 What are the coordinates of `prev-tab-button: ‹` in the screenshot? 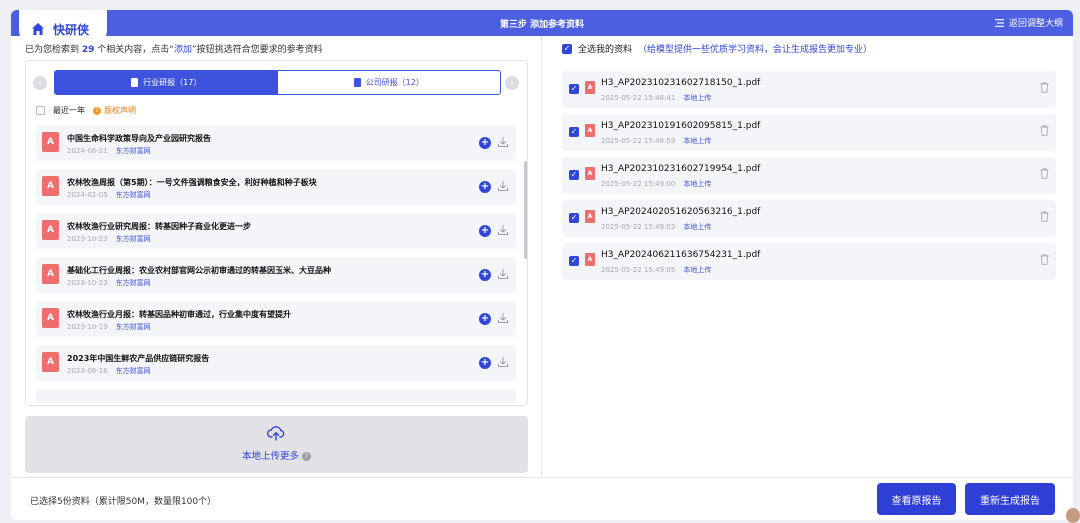 It's located at (40, 83).